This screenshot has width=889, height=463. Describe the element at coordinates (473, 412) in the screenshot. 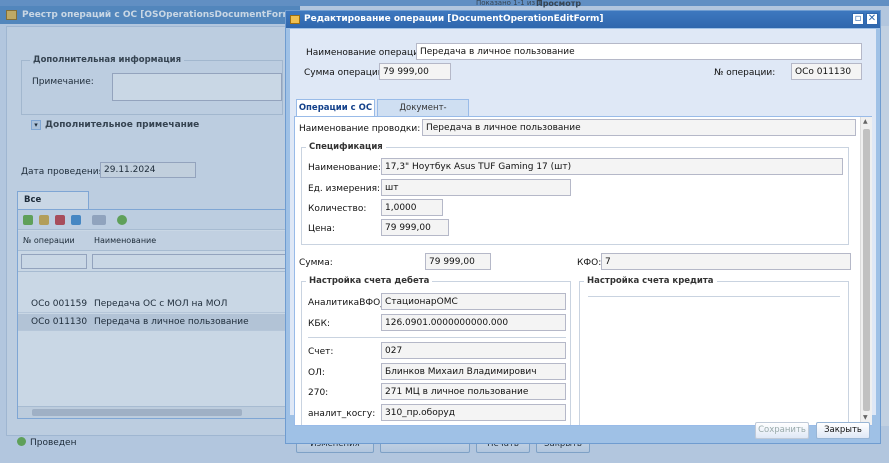

I see `debit-kosgu-input: 310_пр.оборуд` at that location.